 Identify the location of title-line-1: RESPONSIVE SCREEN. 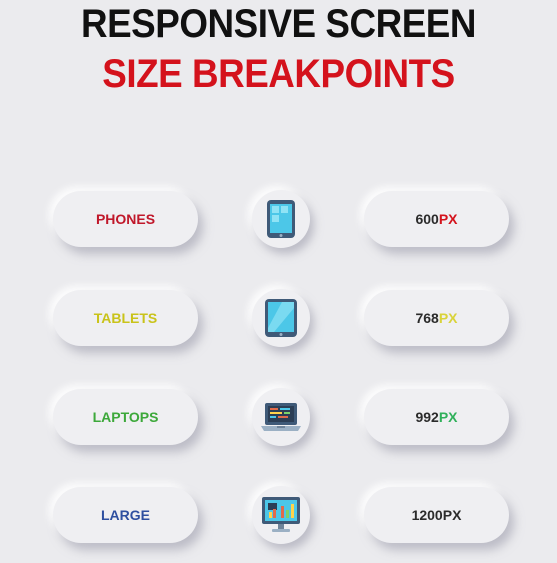
(278, 24).